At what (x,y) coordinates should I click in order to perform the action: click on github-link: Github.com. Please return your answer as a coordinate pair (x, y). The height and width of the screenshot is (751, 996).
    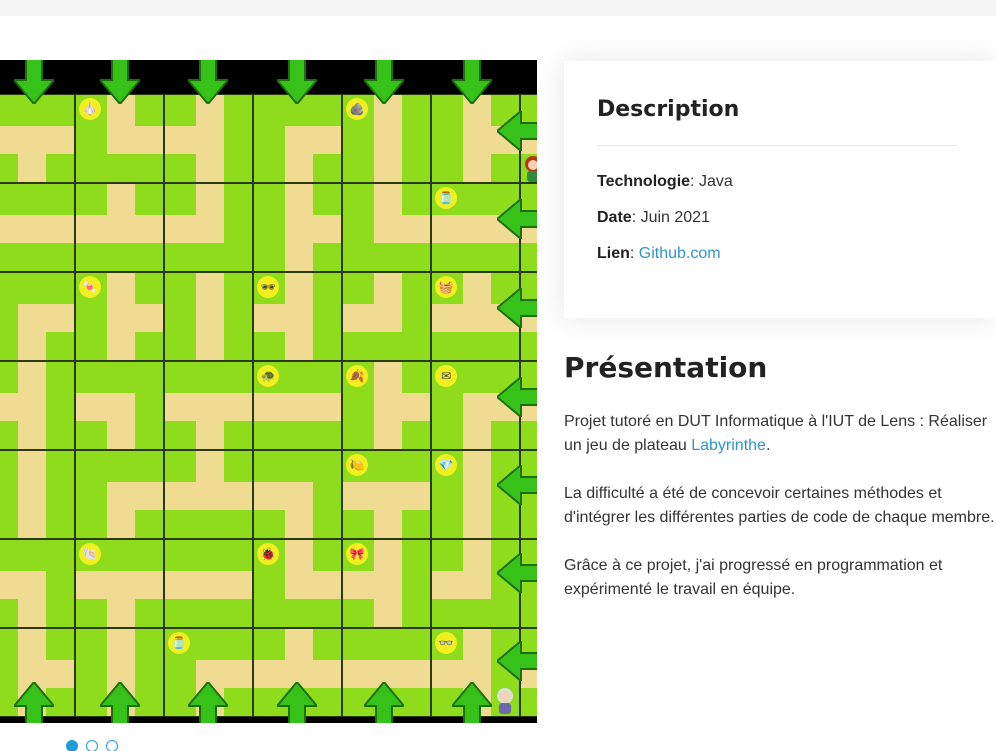
    Looking at the image, I should click on (680, 253).